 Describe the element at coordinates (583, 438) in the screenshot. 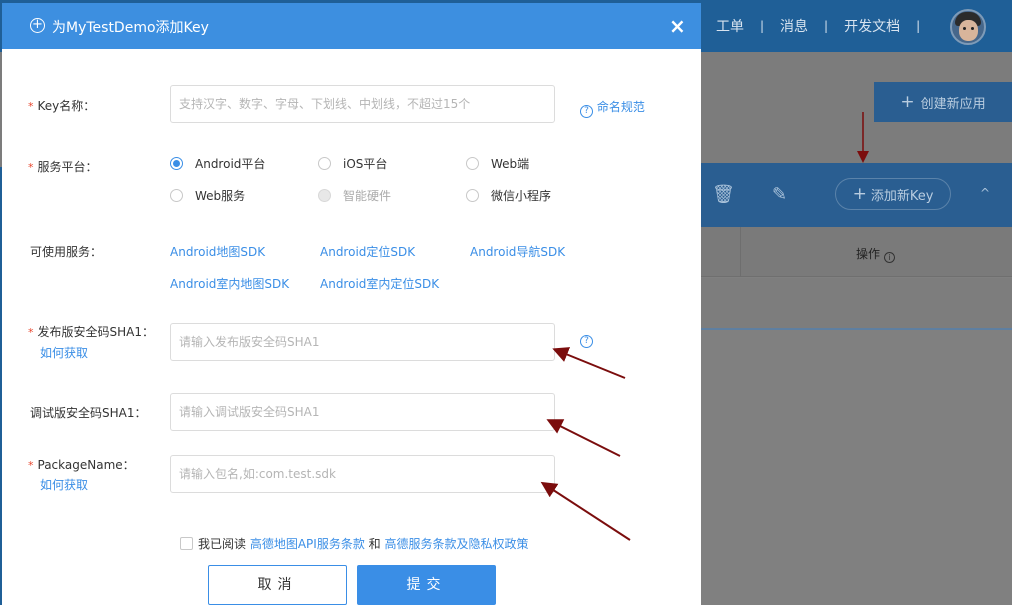

I see `arrow-to-debug-sha1` at that location.